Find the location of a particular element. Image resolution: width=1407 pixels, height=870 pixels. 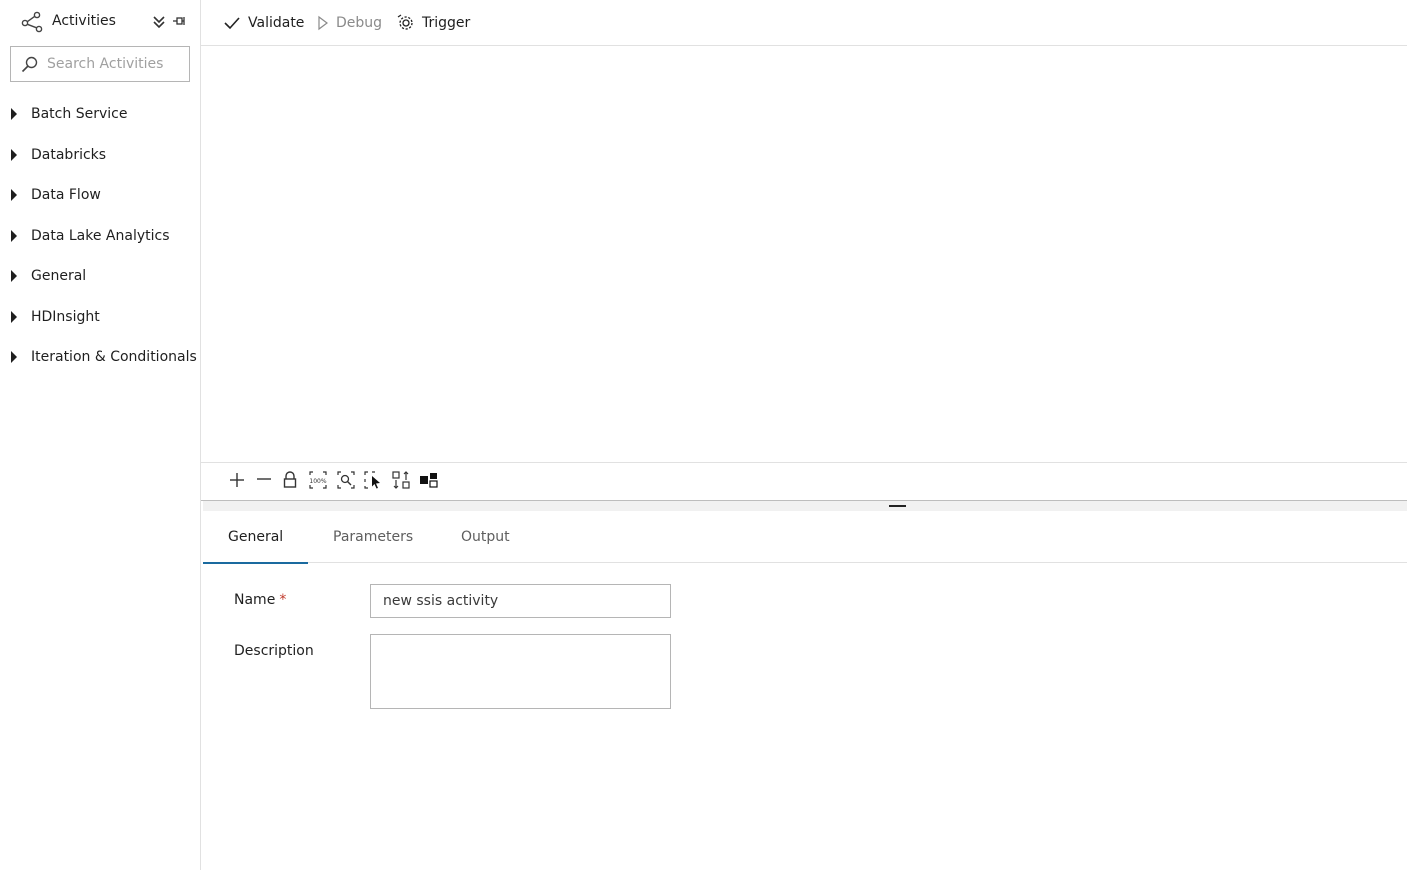

play-outline-icon is located at coordinates (323, 23).